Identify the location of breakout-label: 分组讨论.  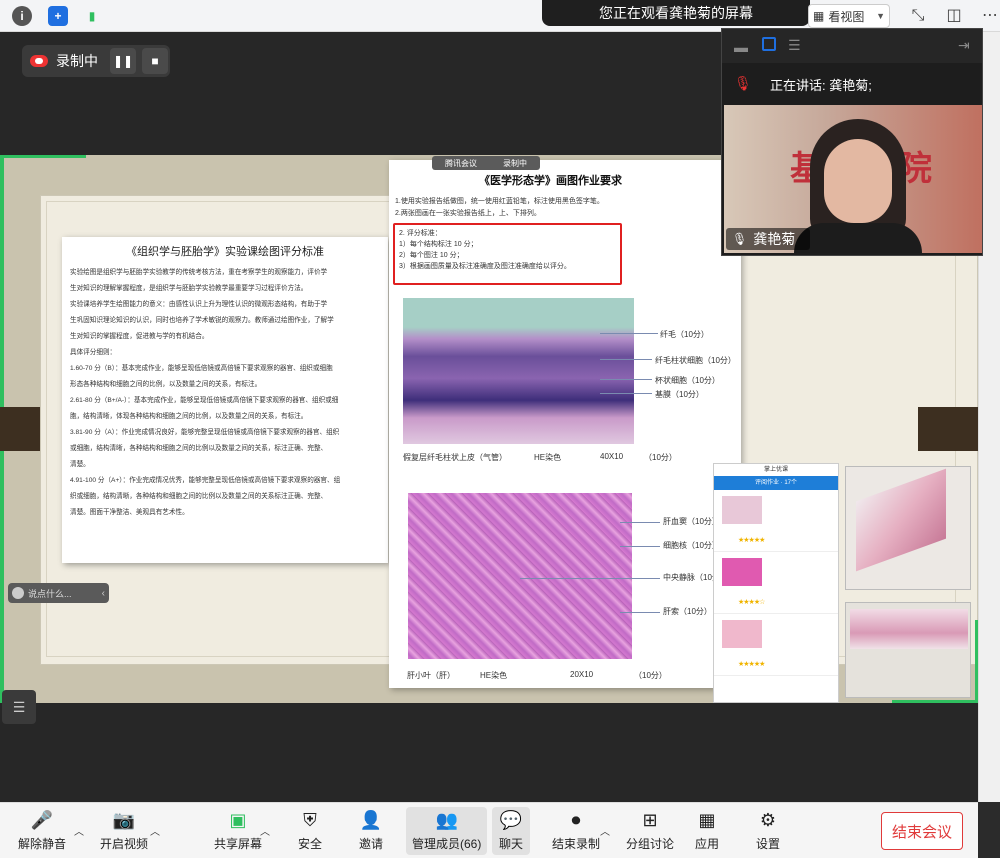
(650, 844).